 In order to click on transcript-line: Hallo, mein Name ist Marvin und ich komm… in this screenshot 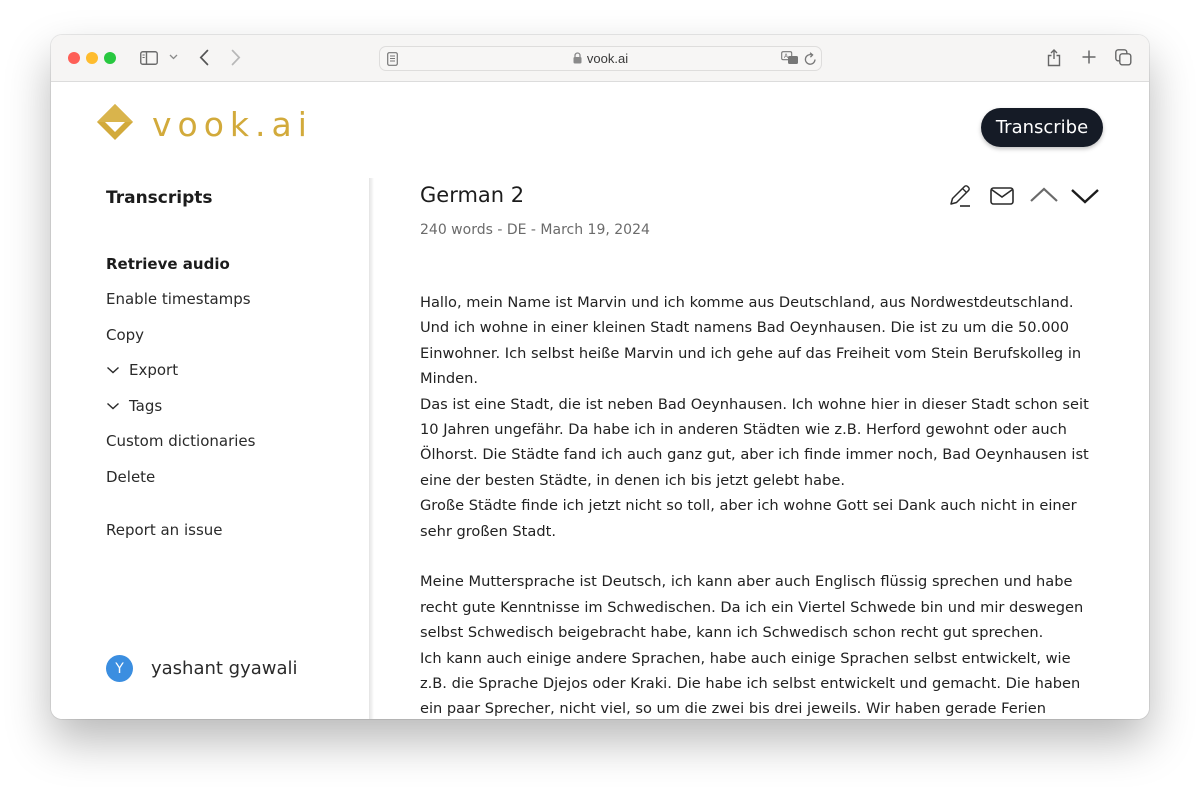, I will do `click(747, 302)`.